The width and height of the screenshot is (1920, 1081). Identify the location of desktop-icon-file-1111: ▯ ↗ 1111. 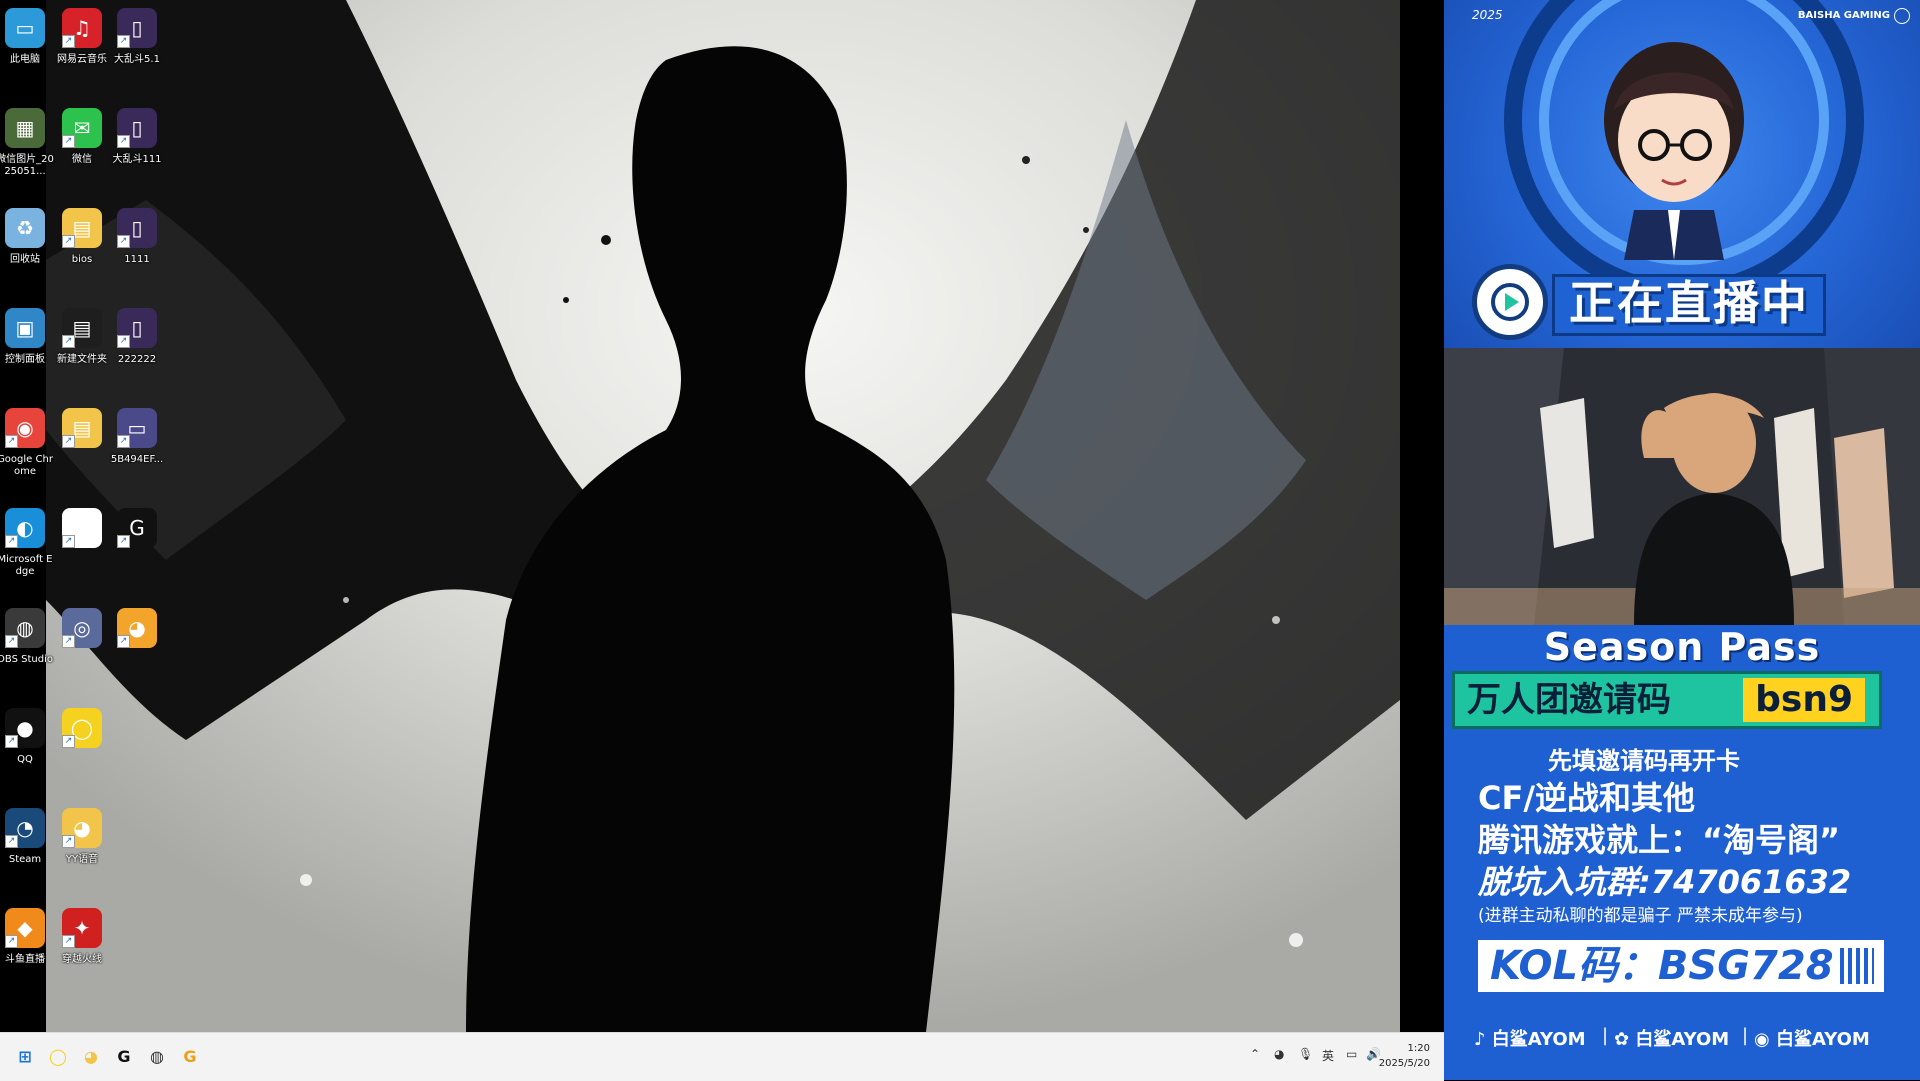
(137, 252).